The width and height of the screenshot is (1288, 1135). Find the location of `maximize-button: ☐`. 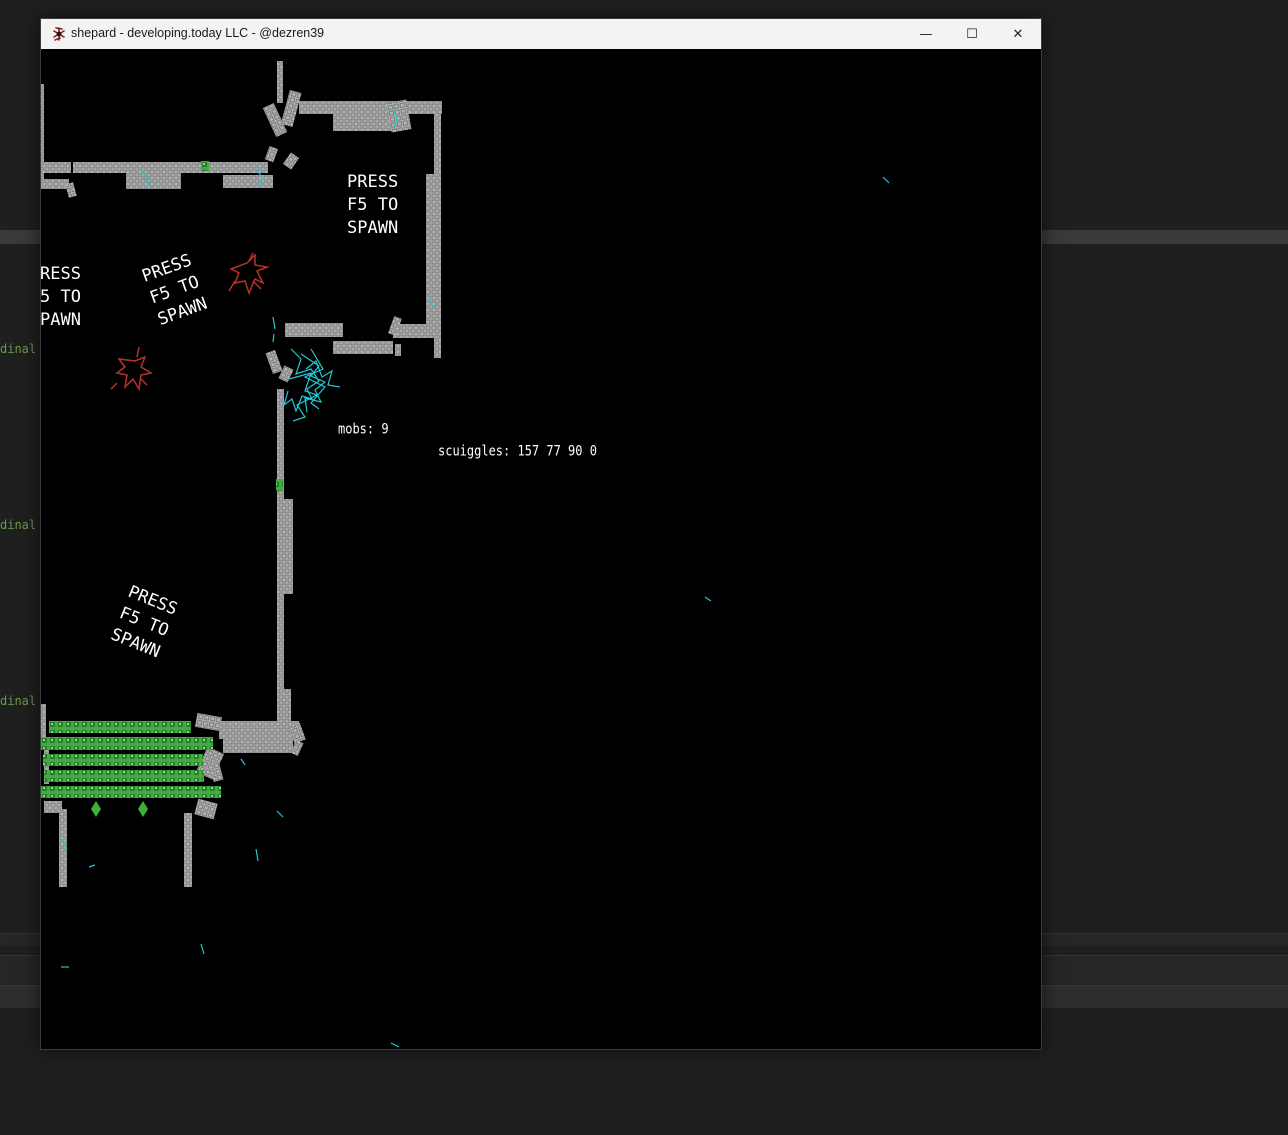

maximize-button: ☐ is located at coordinates (972, 34).